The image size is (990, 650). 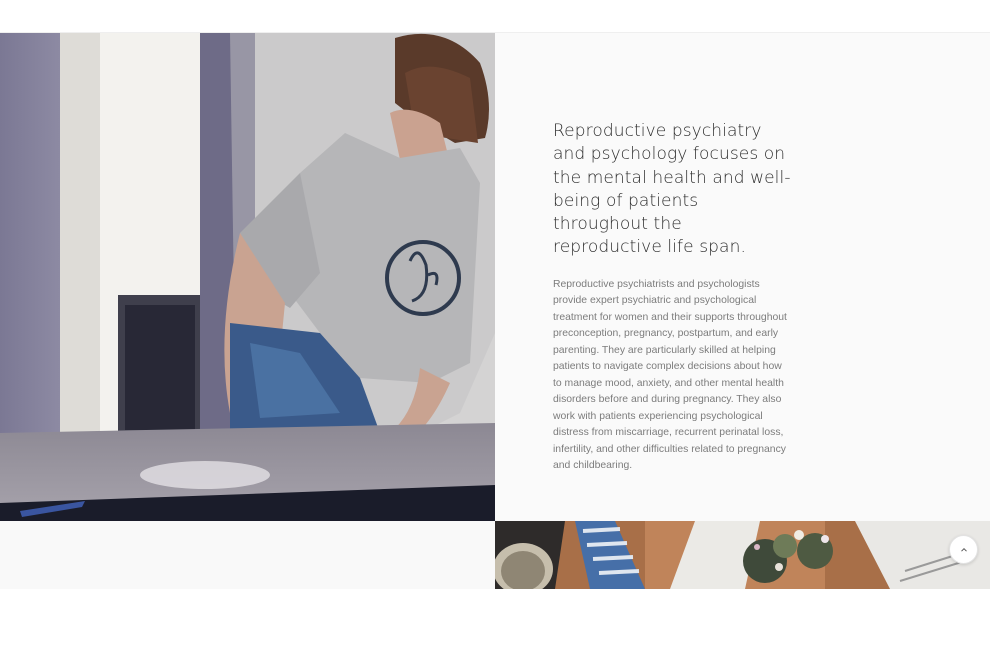 I want to click on scroll-to-top-button, so click(x=963, y=549).